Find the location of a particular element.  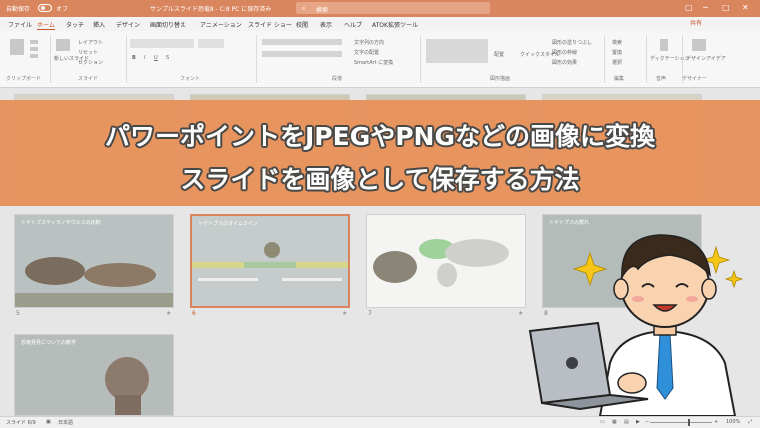

slide-thumbnail-6: トゲトプスのタイムライン is located at coordinates (270, 261).